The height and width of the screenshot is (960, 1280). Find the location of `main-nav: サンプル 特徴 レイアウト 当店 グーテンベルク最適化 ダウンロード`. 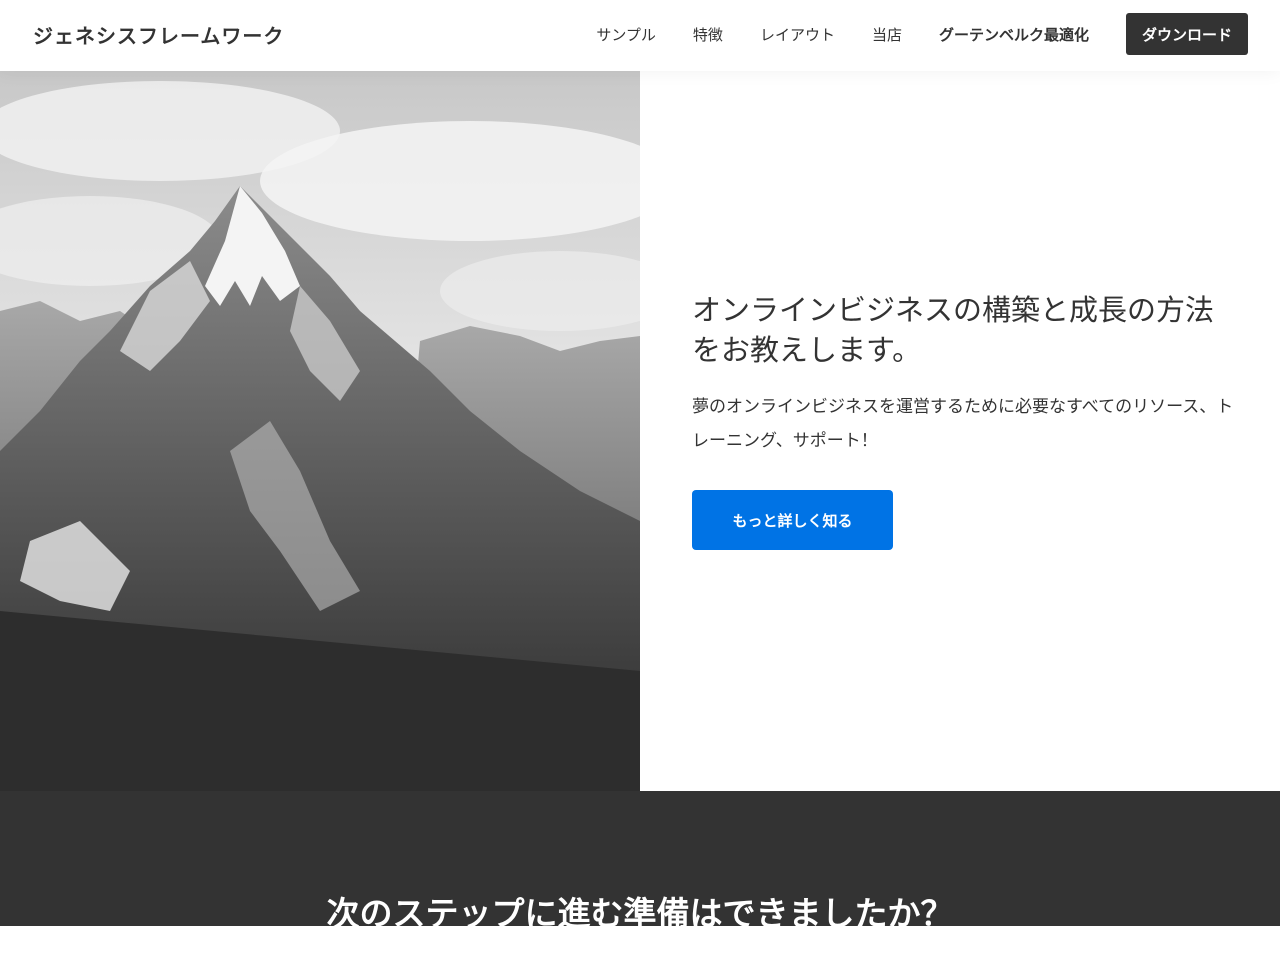

main-nav: サンプル 特徴 レイアウト 当店 グーテンベルク最適化 ダウンロード is located at coordinates (922, 34).